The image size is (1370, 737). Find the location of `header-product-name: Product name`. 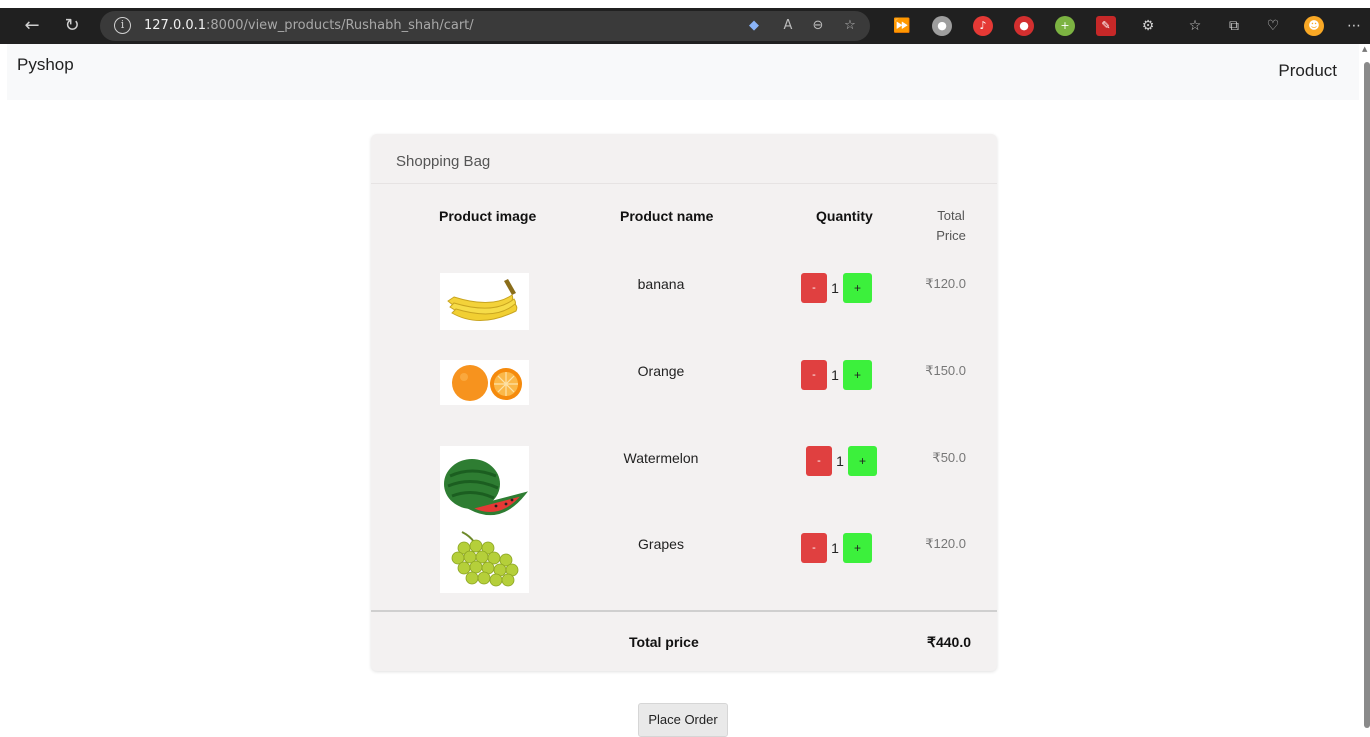

header-product-name: Product name is located at coordinates (667, 216).